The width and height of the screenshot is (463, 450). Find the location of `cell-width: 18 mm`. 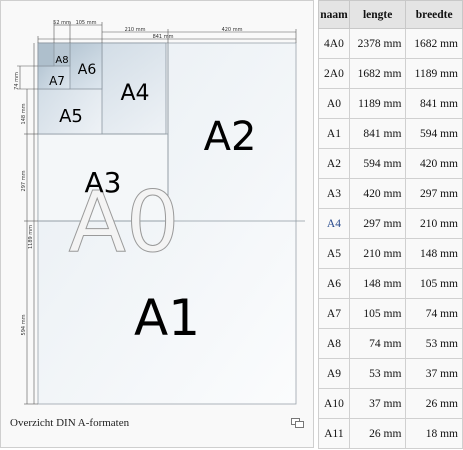

cell-width: 18 mm is located at coordinates (434, 433).